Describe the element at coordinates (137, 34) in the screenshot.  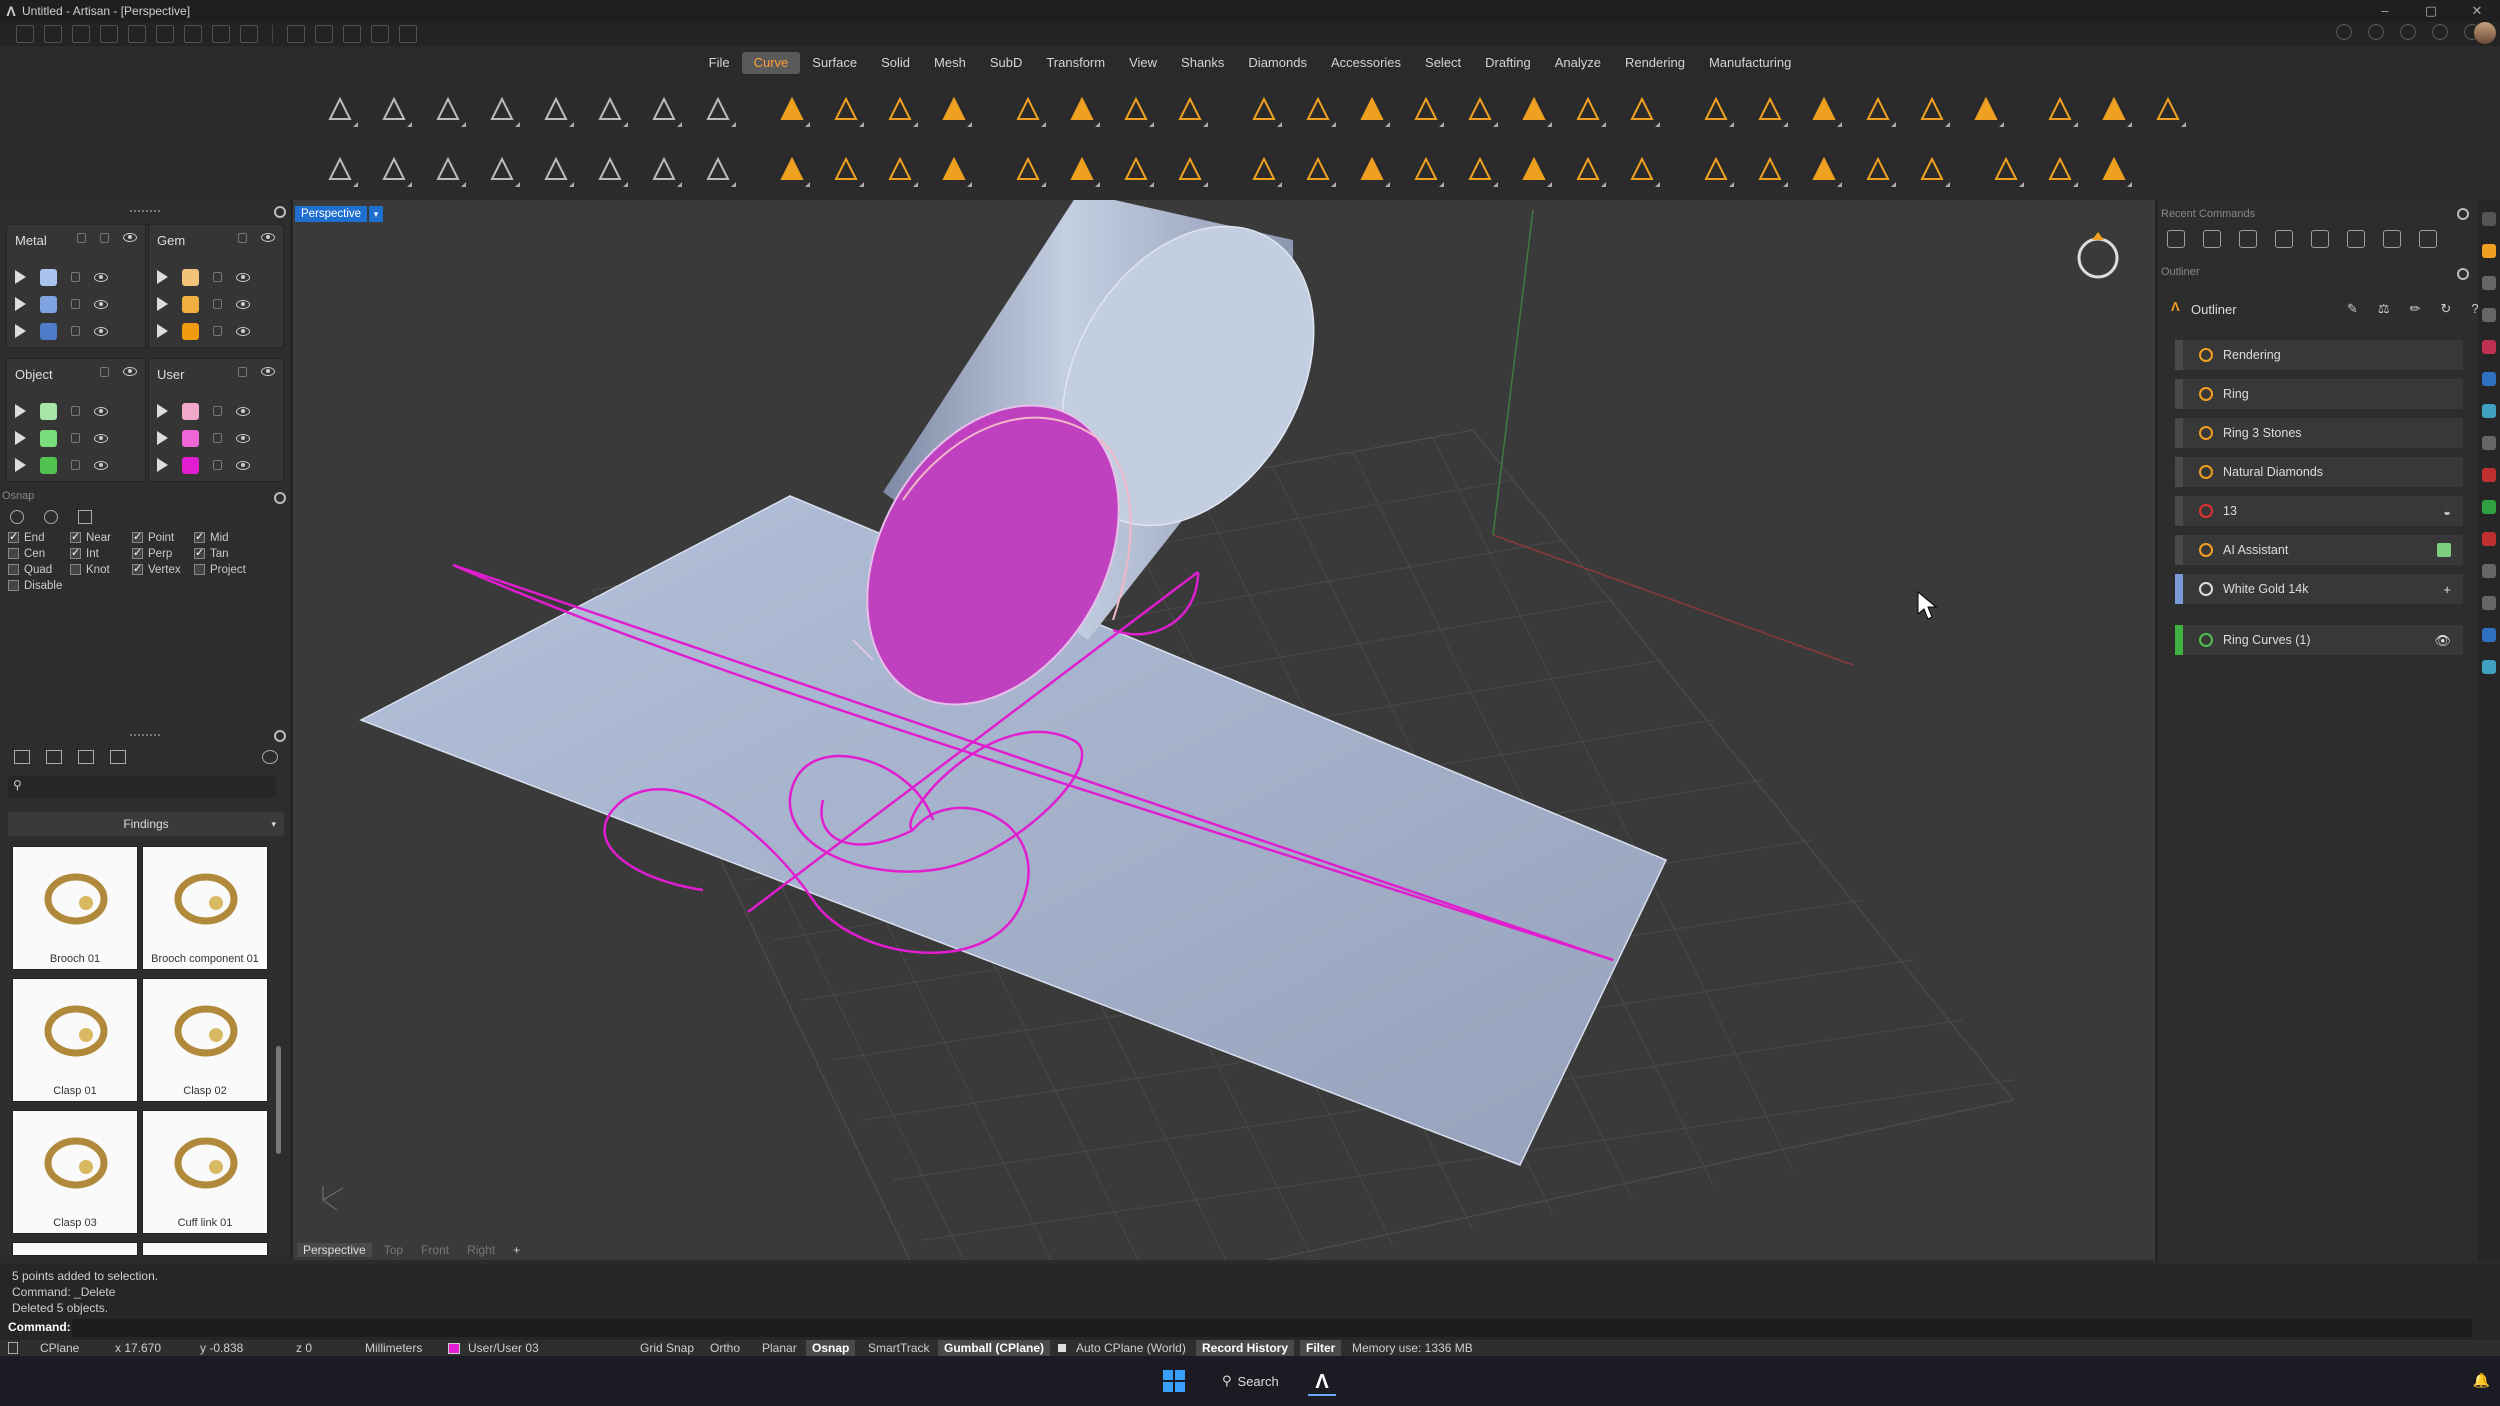
I see `undo-icon` at that location.